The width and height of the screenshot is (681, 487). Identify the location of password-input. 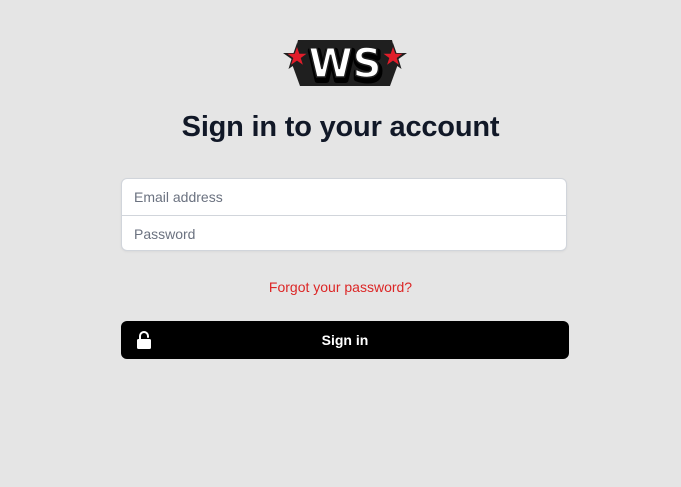
(344, 234).